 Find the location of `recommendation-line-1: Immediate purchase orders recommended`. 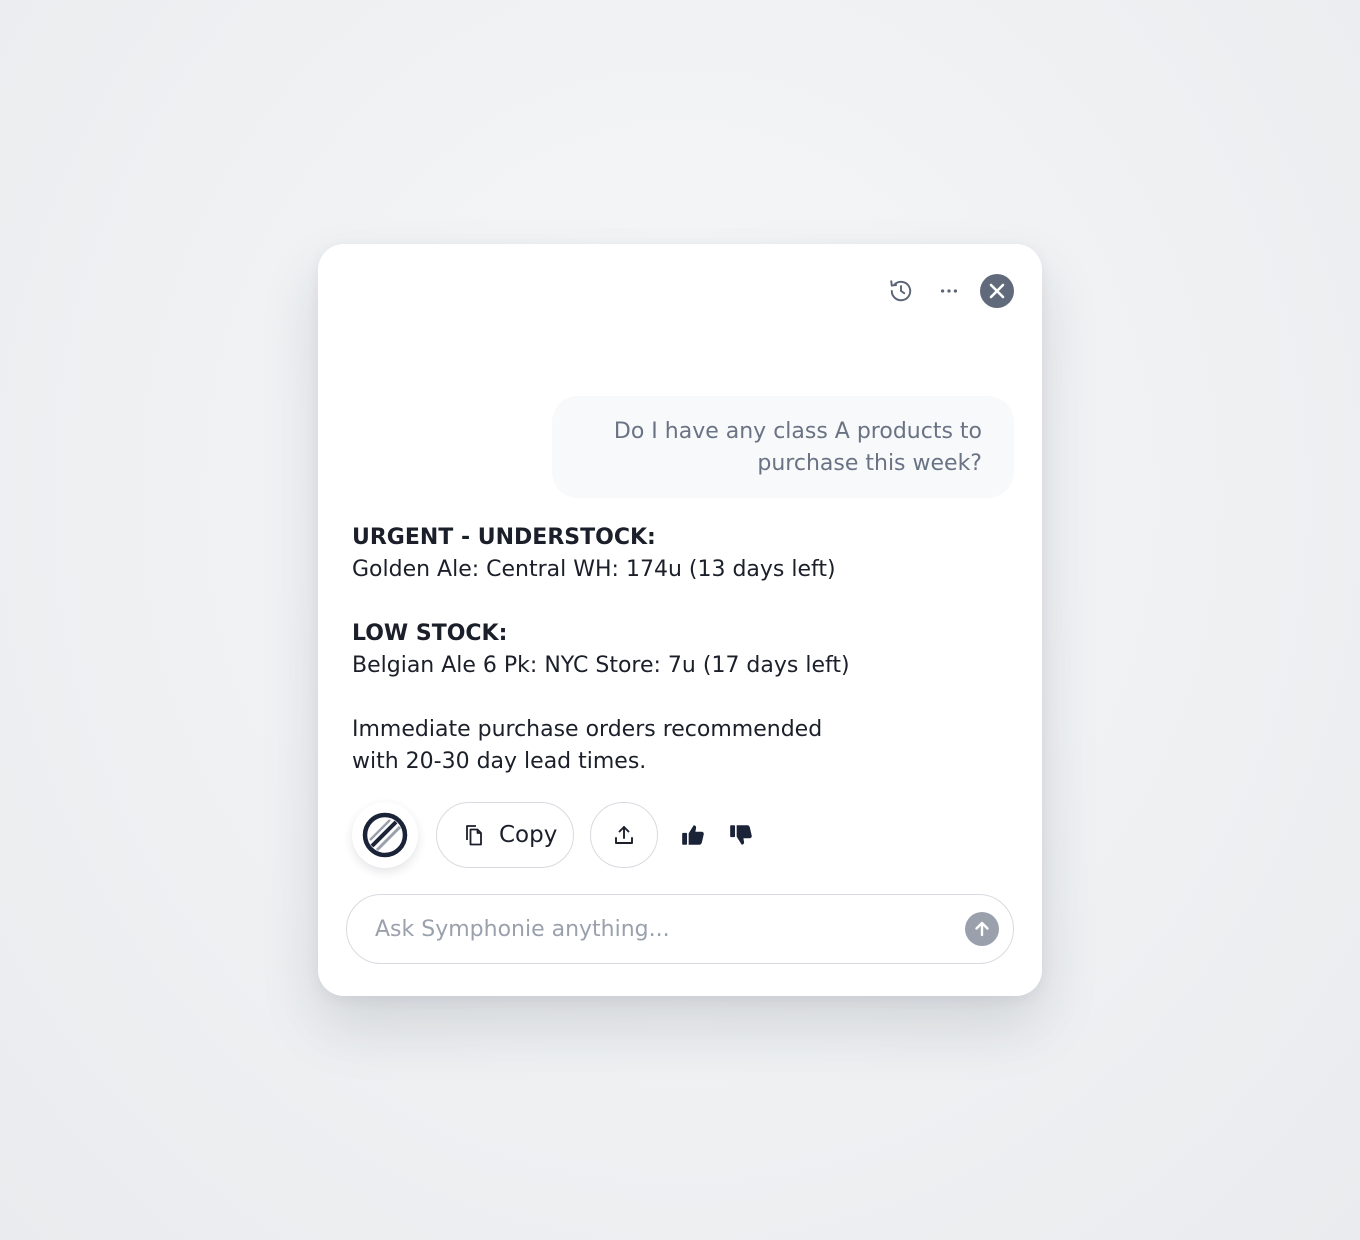

recommendation-line-1: Immediate purchase orders recommended is located at coordinates (587, 729).